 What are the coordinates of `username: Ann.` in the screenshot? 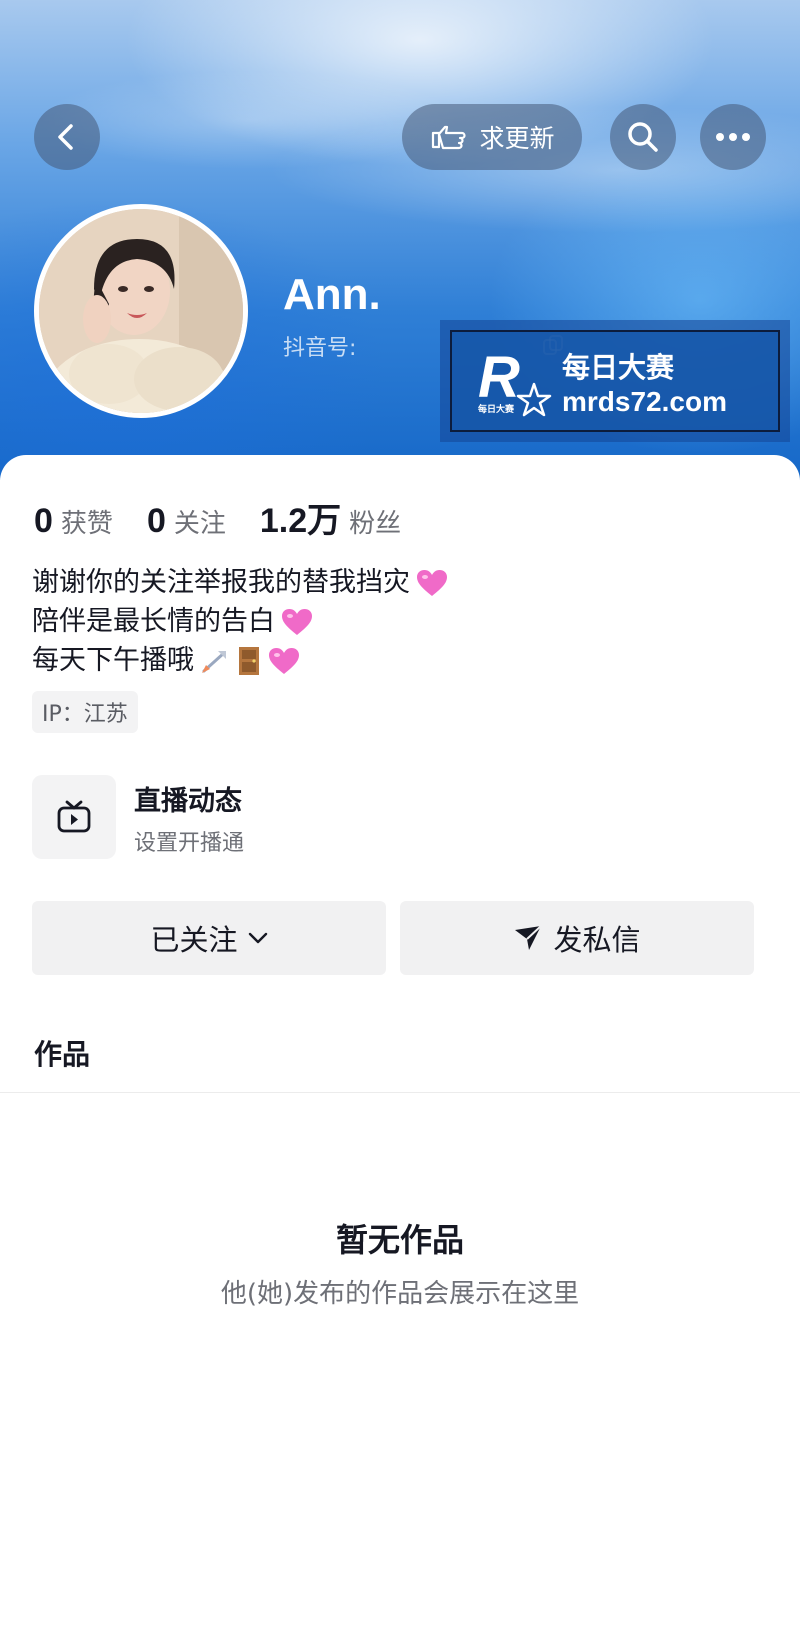 It's located at (332, 294).